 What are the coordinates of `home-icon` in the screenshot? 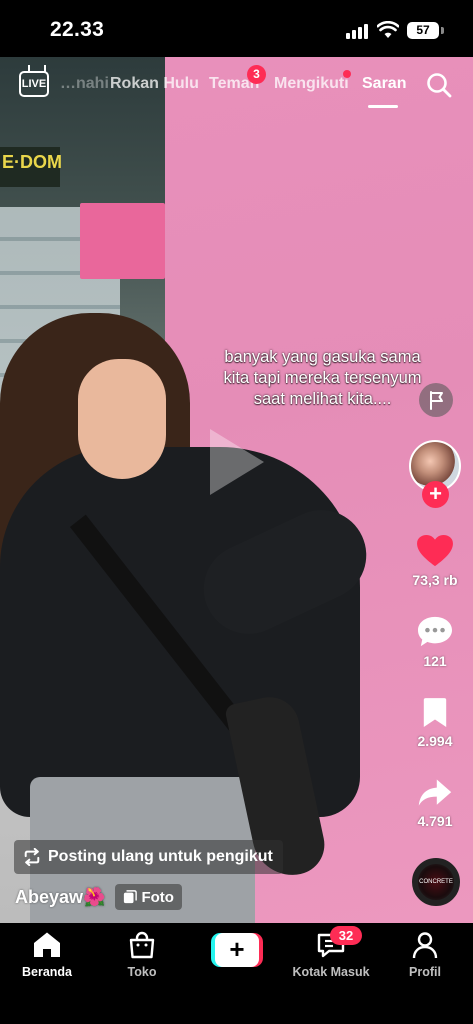 It's located at (47, 944).